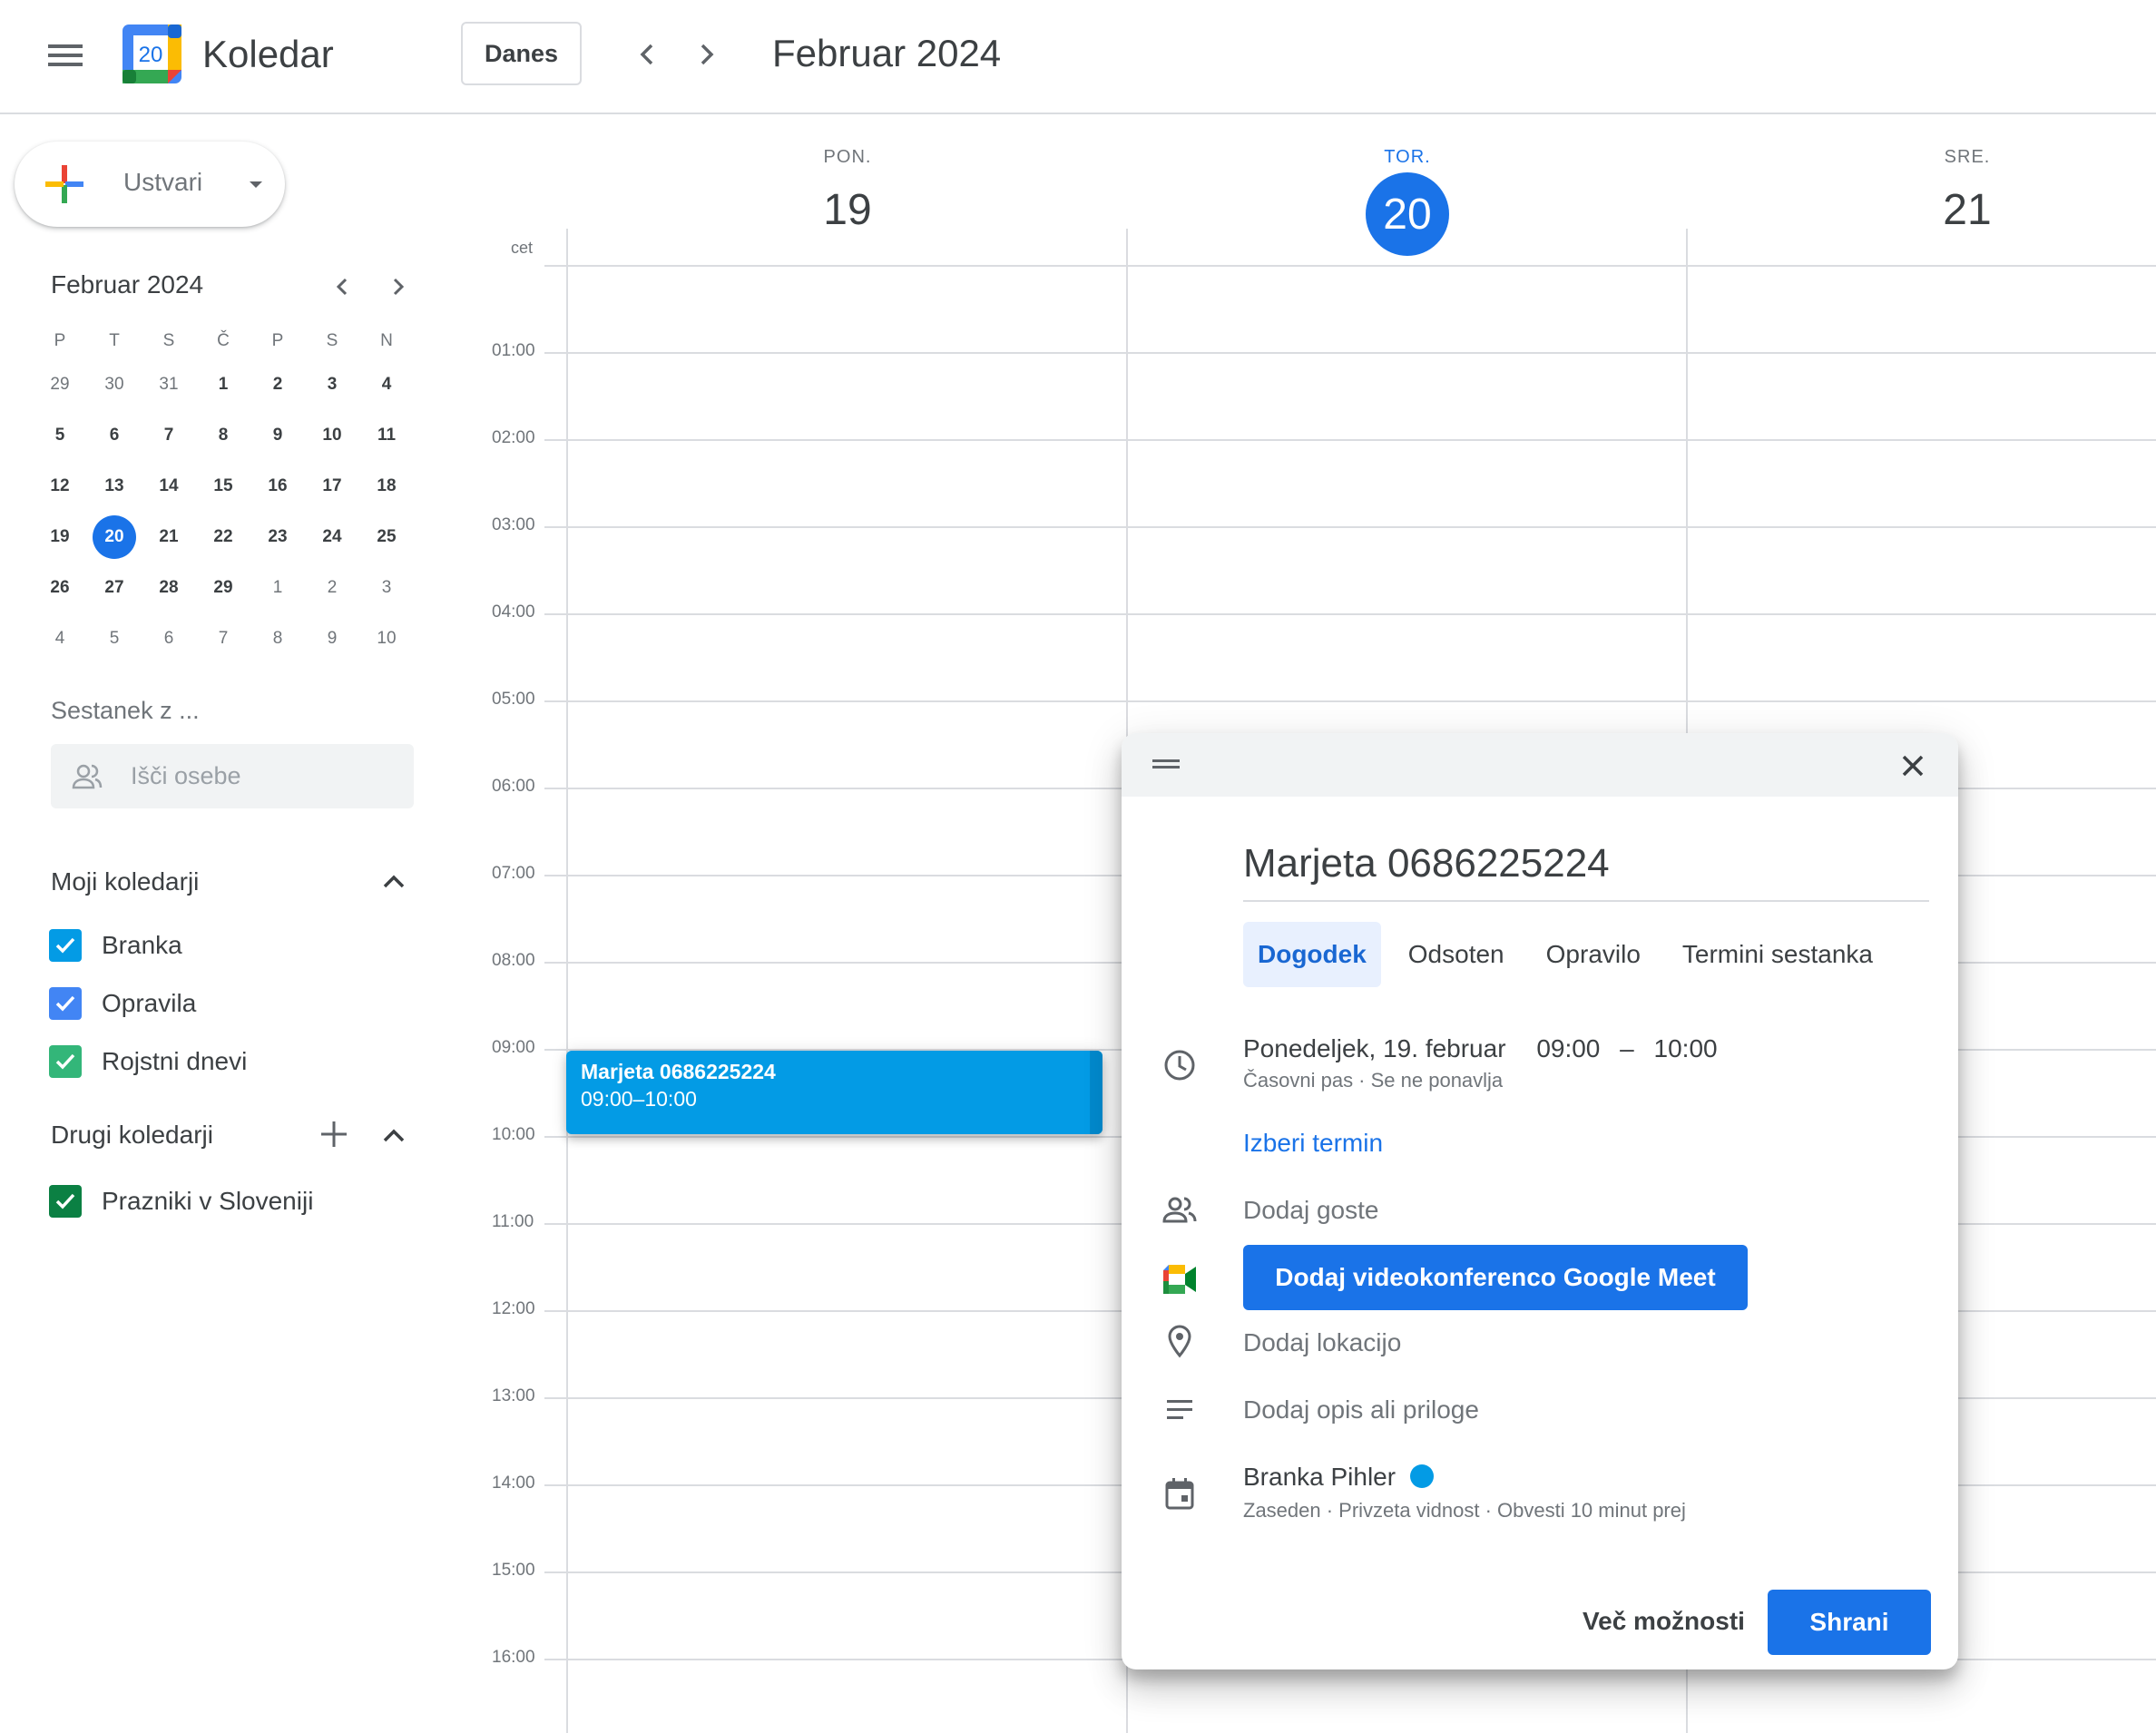 This screenshot has height=1733, width=2156. What do you see at coordinates (232, 776) in the screenshot?
I see `search-people-input: Išči osebe` at bounding box center [232, 776].